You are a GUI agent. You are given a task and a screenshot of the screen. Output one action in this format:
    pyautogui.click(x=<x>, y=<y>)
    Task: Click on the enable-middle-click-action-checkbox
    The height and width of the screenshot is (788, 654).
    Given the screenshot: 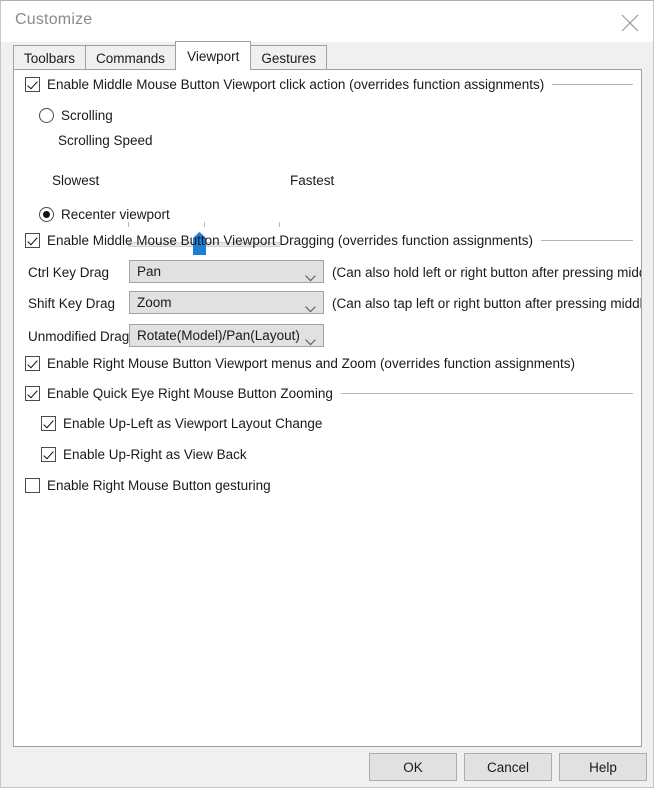 What is the action you would take?
    pyautogui.click(x=32, y=84)
    